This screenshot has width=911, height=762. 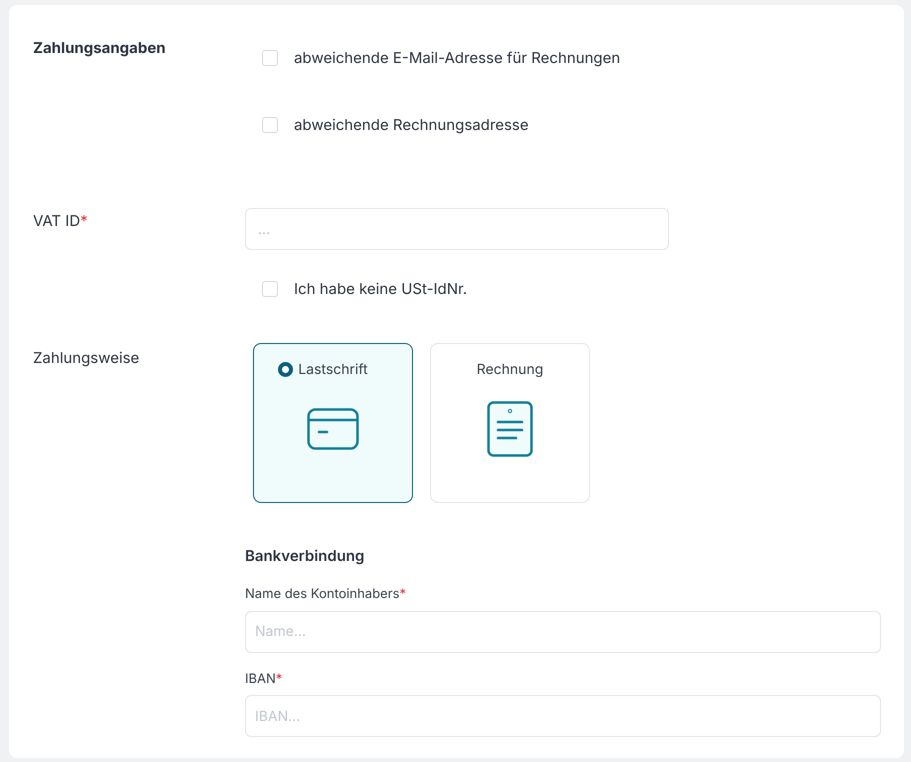 I want to click on document-icon, so click(x=510, y=428).